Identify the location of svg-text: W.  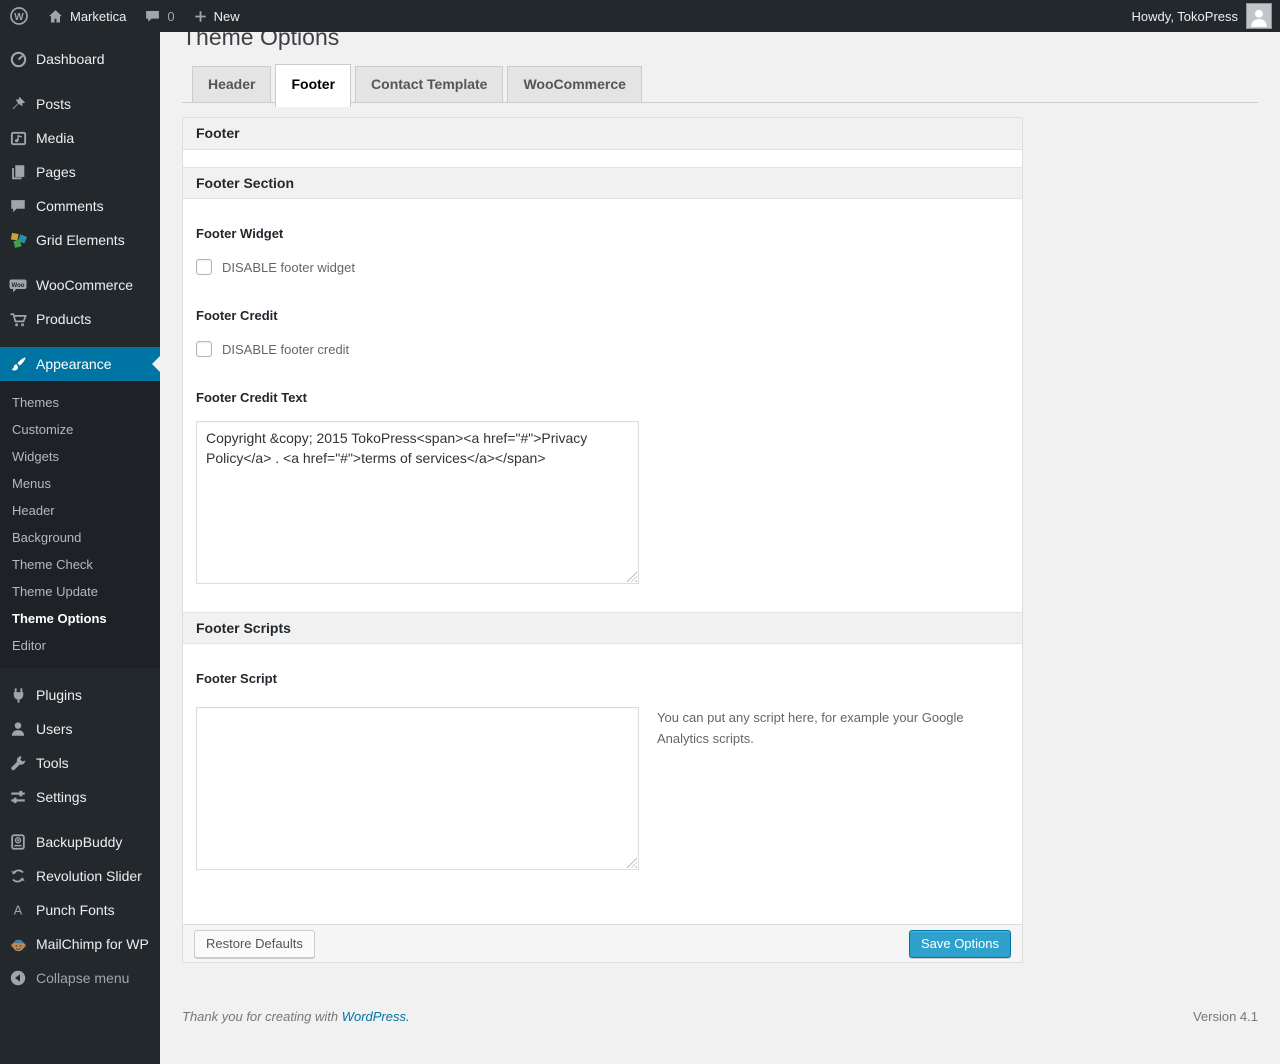
(19, 17).